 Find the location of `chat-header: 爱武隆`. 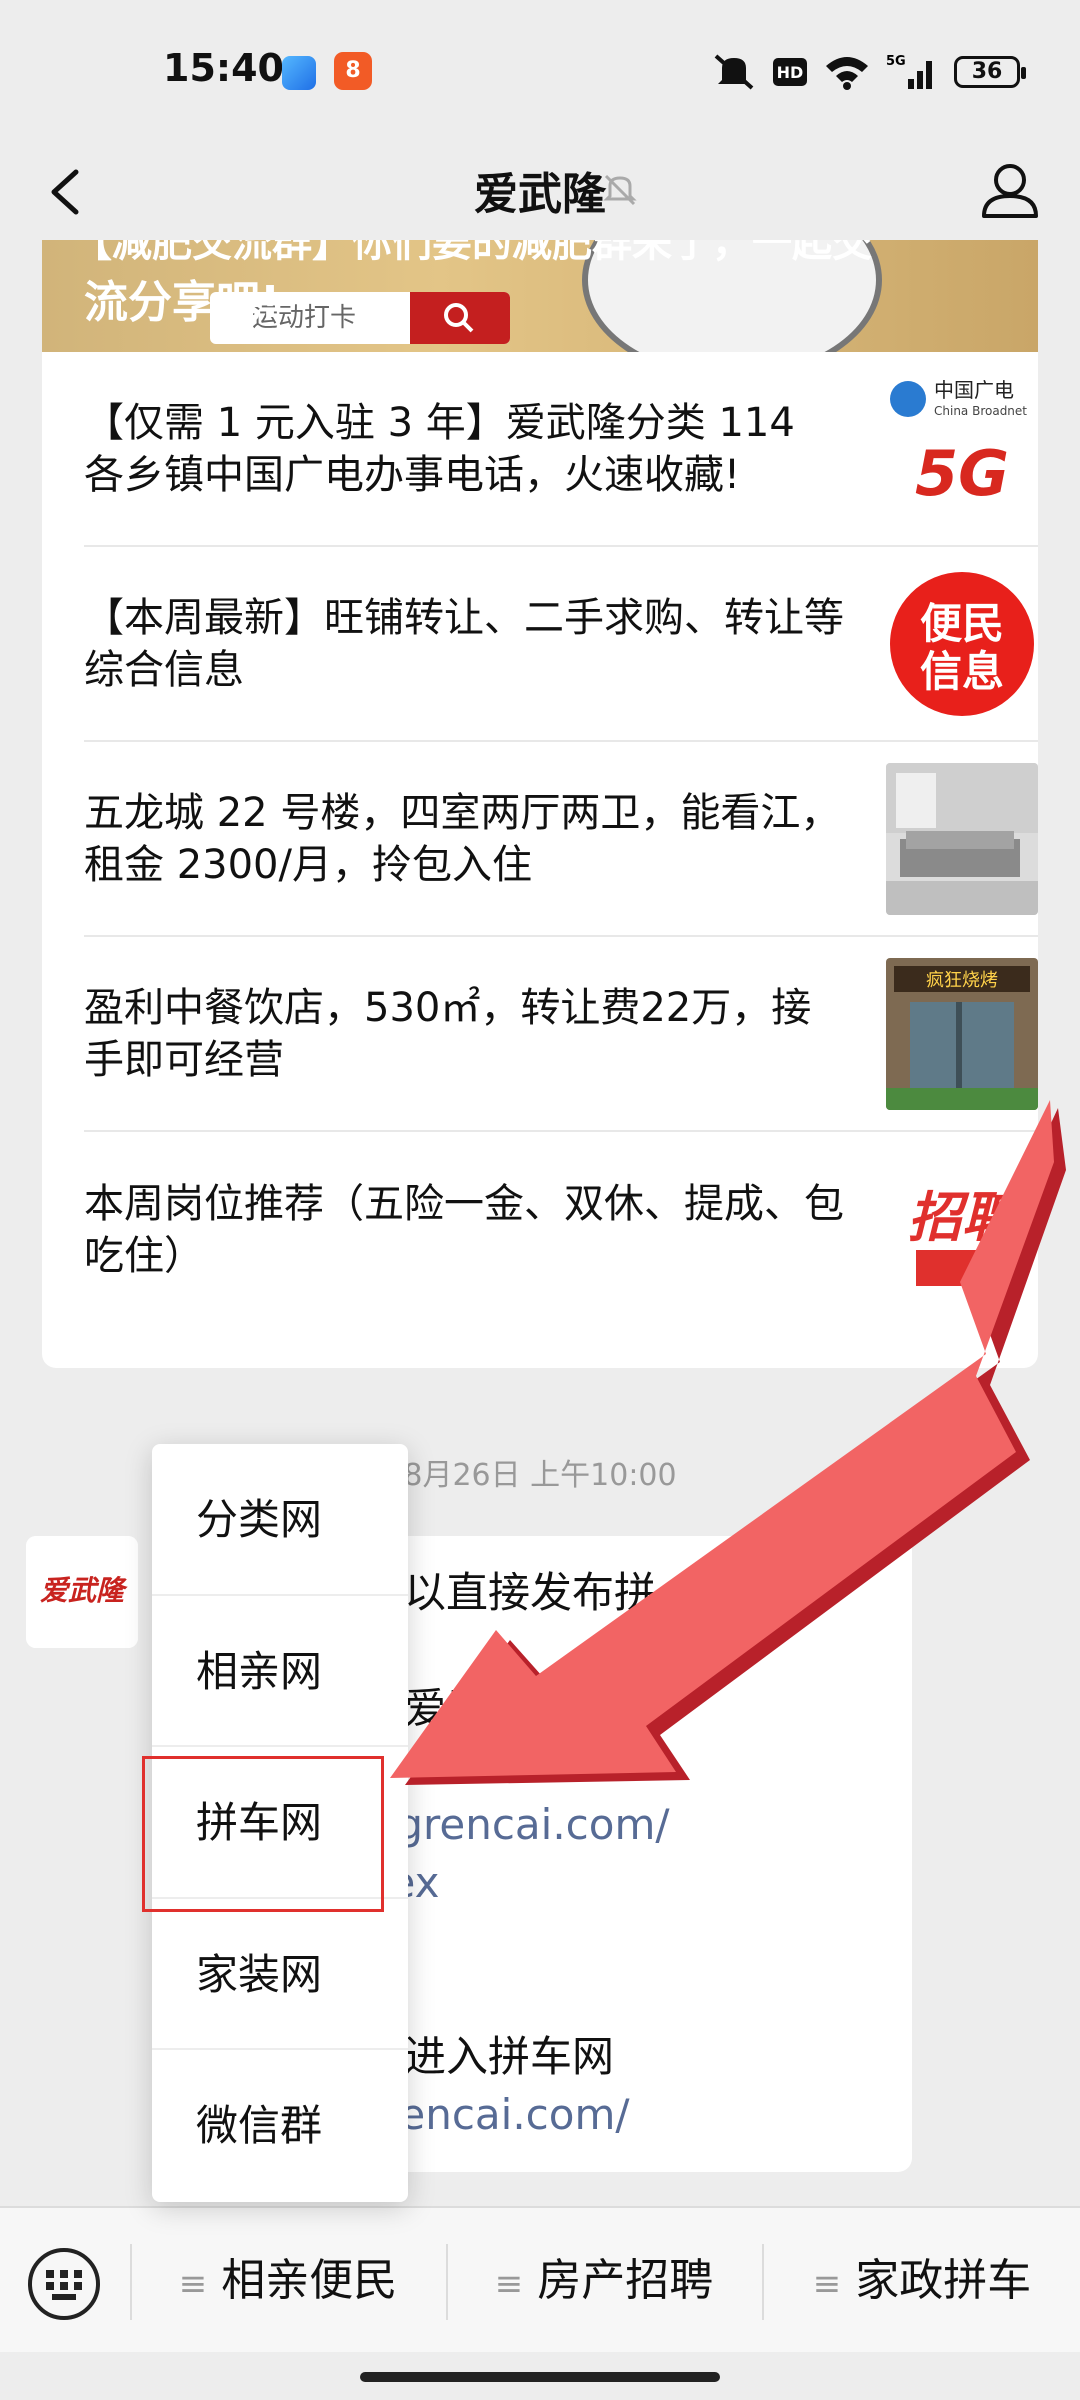

chat-header: 爱武隆 is located at coordinates (540, 190).